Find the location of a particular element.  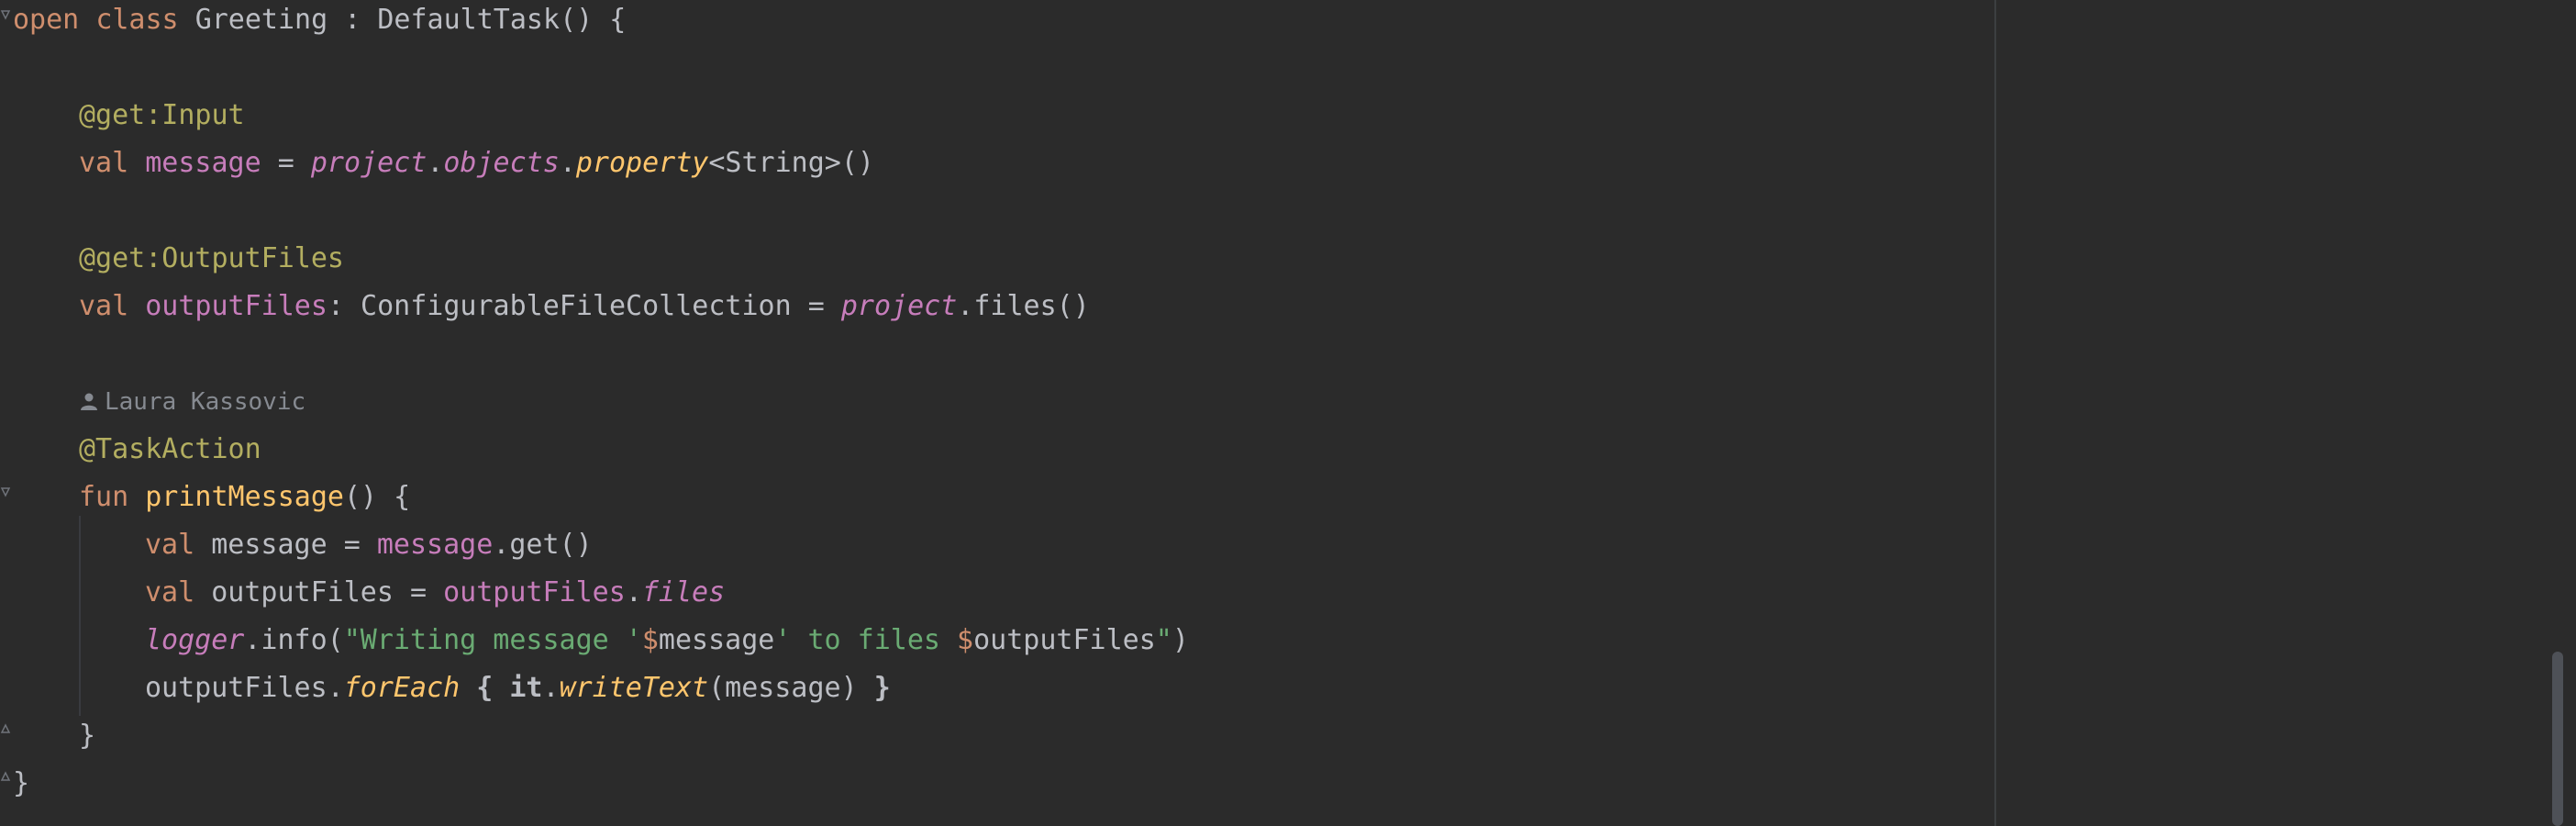

code-author-hint: Laura Kassovic is located at coordinates (192, 402).